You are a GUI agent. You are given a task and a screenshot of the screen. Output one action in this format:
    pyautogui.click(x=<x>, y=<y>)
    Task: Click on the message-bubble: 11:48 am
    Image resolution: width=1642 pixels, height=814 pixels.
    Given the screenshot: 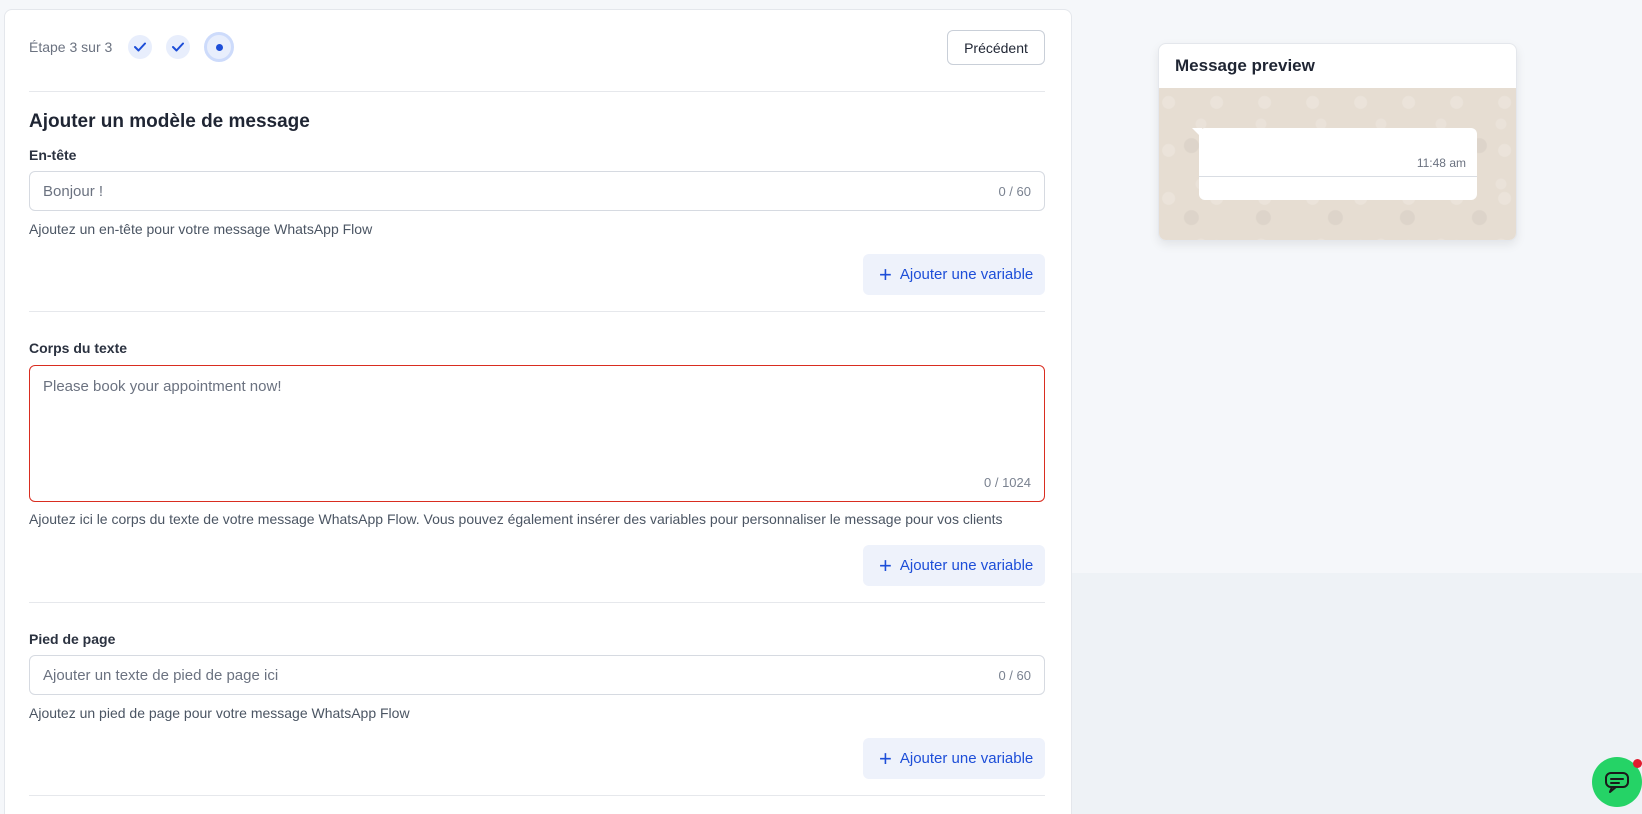 What is the action you would take?
    pyautogui.click(x=1338, y=164)
    